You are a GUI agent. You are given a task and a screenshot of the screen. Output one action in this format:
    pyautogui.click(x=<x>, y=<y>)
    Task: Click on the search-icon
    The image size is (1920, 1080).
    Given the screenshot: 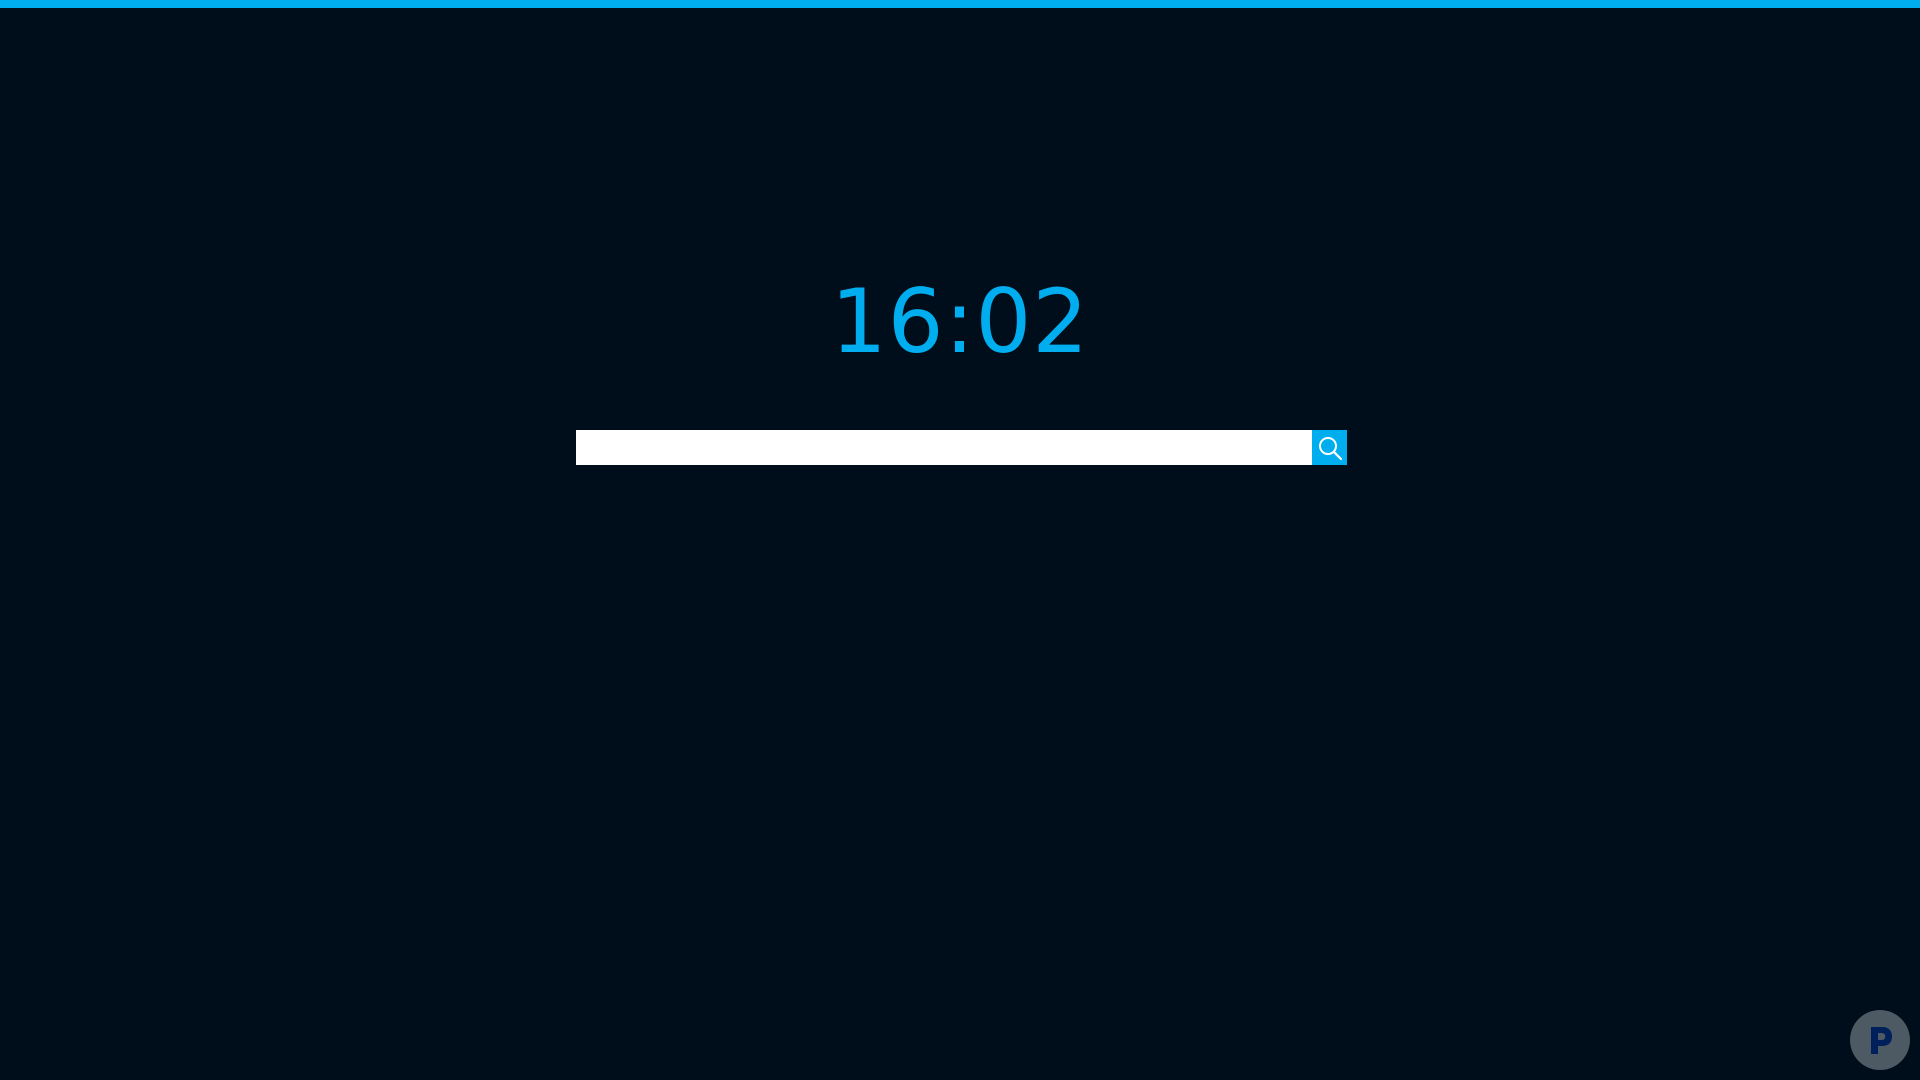 What is the action you would take?
    pyautogui.click(x=1330, y=448)
    